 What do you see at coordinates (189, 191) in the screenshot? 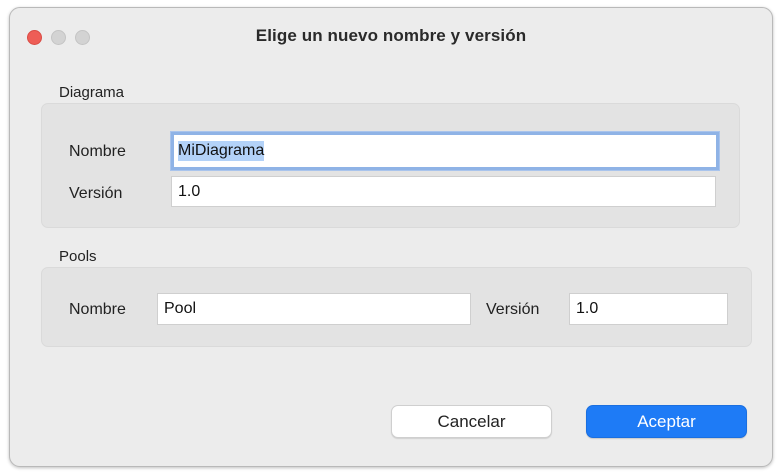
I see `diagram-version-value: 1.0` at bounding box center [189, 191].